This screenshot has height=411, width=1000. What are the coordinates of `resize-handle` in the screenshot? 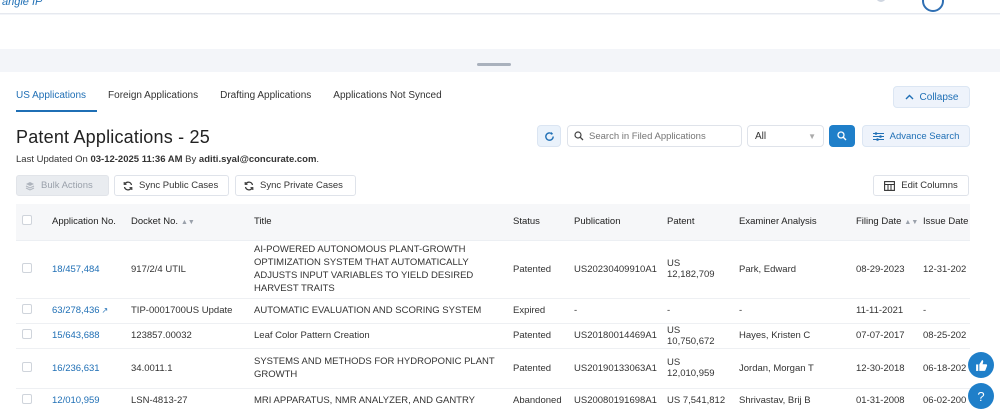 It's located at (494, 64).